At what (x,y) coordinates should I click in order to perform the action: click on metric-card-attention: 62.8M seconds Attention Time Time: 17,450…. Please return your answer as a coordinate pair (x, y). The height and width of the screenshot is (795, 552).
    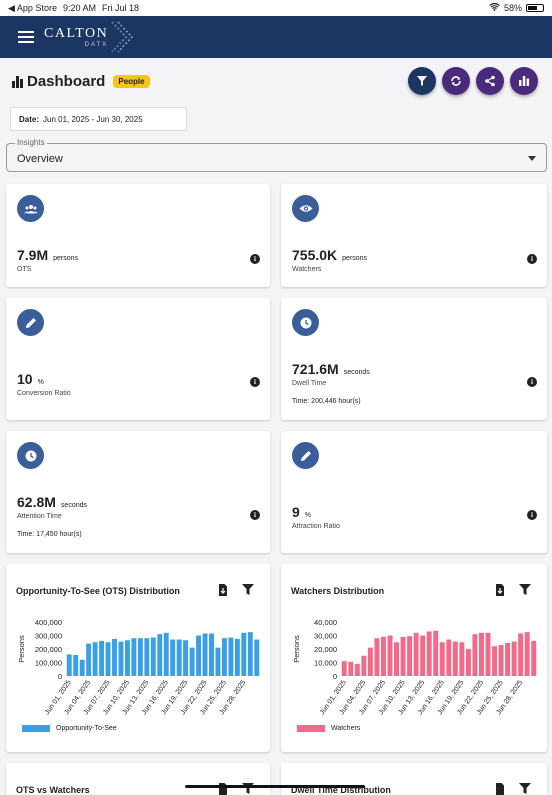
    Looking at the image, I should click on (138, 492).